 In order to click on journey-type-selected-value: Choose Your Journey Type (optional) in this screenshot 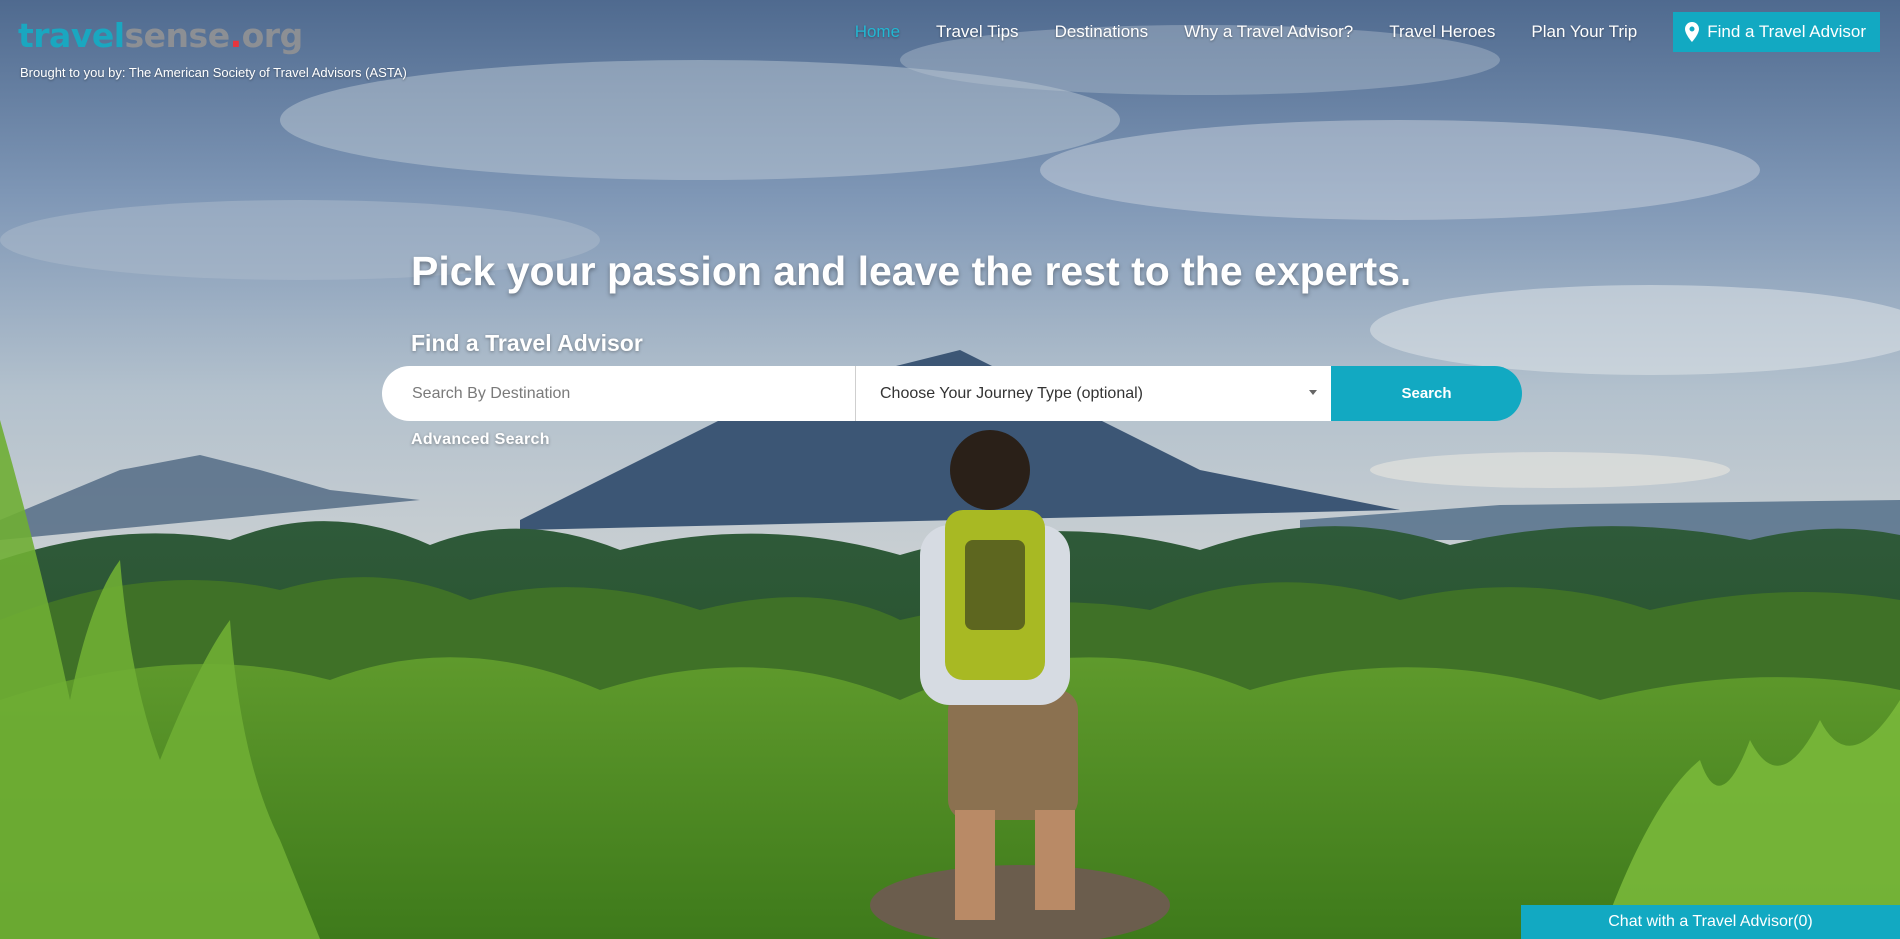, I will do `click(1011, 393)`.